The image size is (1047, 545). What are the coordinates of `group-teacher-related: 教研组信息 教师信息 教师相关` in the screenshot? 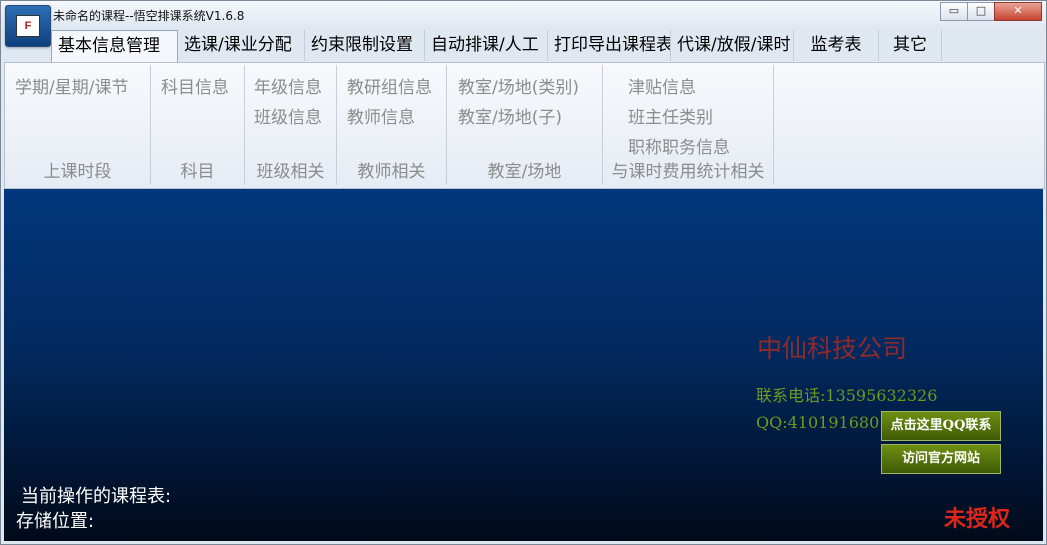 It's located at (392, 125).